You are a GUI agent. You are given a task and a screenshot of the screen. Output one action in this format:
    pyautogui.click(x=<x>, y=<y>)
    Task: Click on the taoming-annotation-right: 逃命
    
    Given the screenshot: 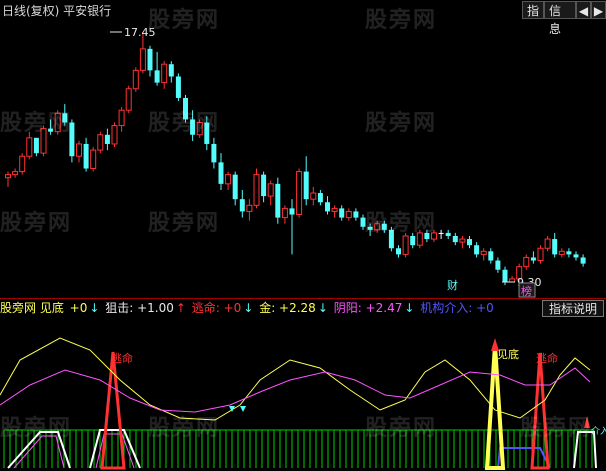 What is the action you would take?
    pyautogui.click(x=547, y=358)
    